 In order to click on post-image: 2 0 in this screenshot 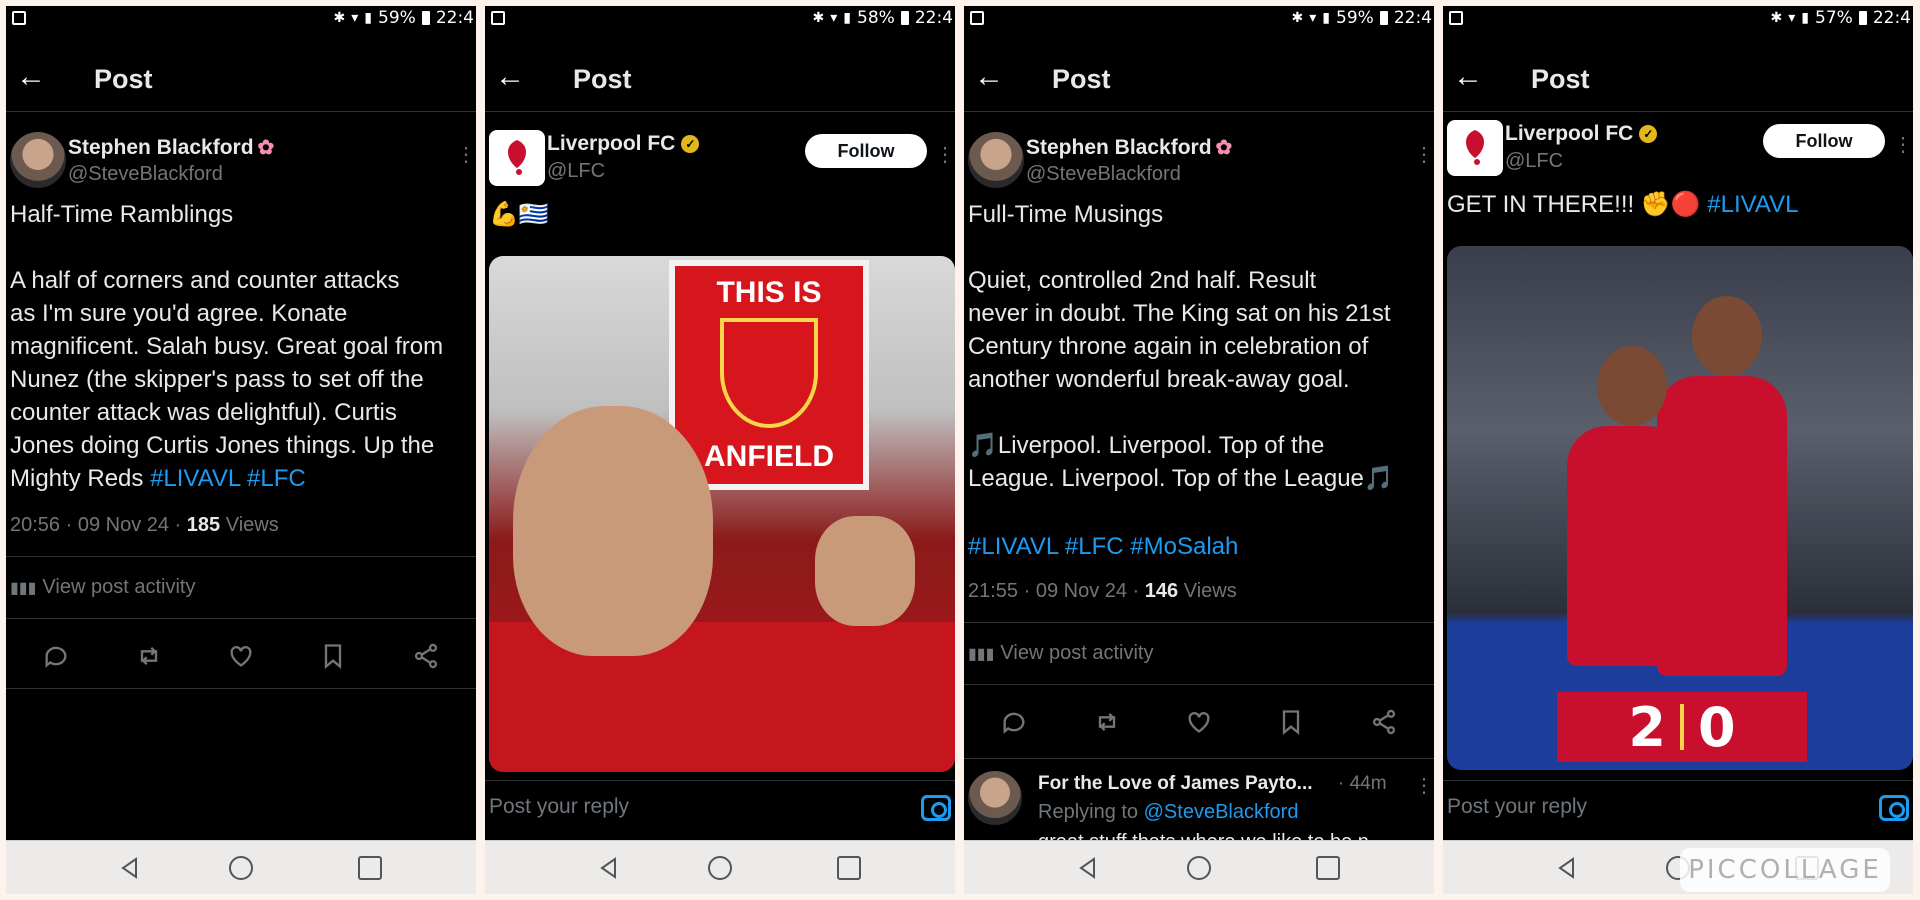, I will do `click(1680, 508)`.